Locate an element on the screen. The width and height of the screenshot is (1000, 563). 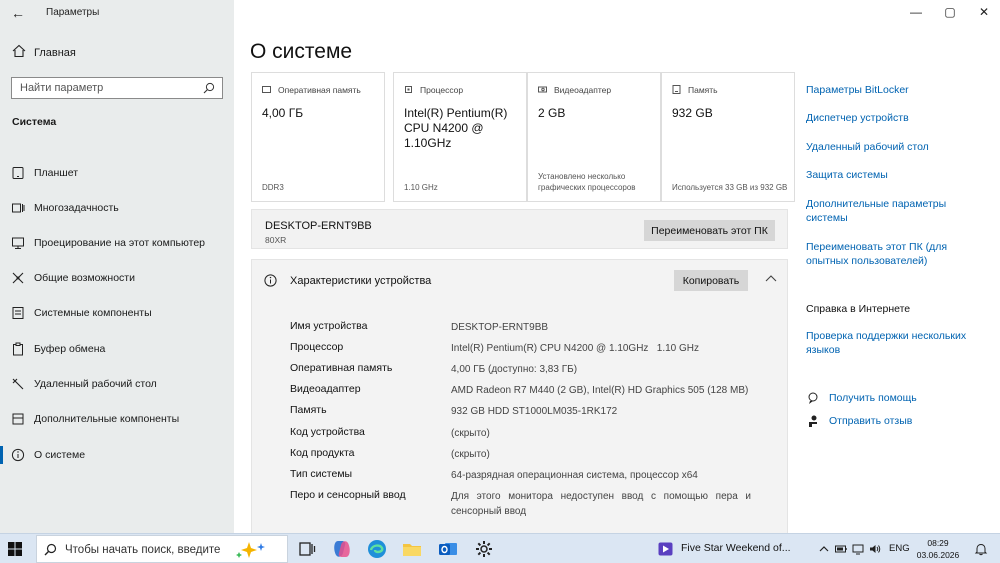
sidebar-item-multitasking: Многозадачность is located at coordinates (117, 208).